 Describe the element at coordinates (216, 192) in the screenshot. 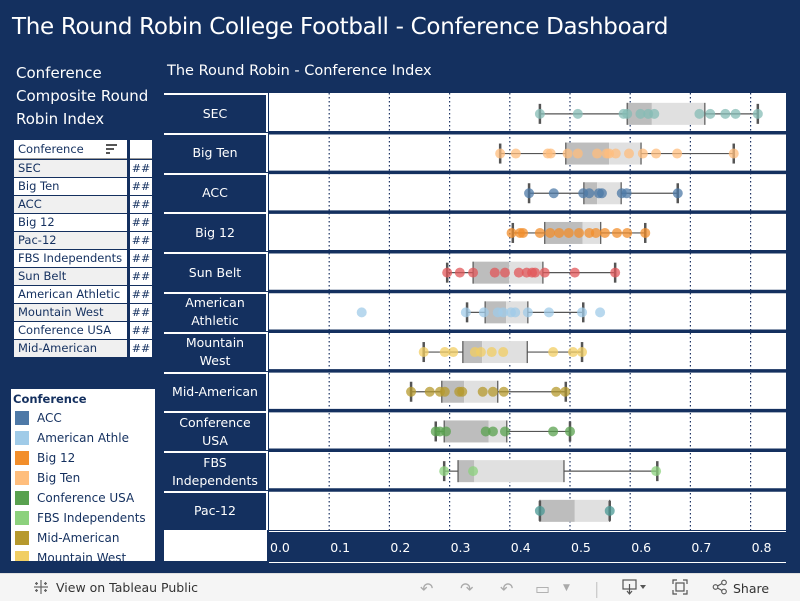

I see `row-label: ACC` at that location.